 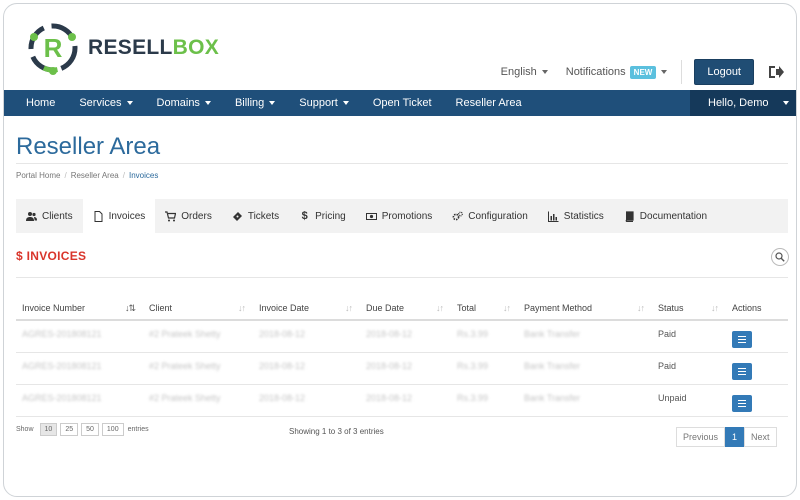 What do you see at coordinates (747, 307) in the screenshot?
I see `column-header-label: Actions` at bounding box center [747, 307].